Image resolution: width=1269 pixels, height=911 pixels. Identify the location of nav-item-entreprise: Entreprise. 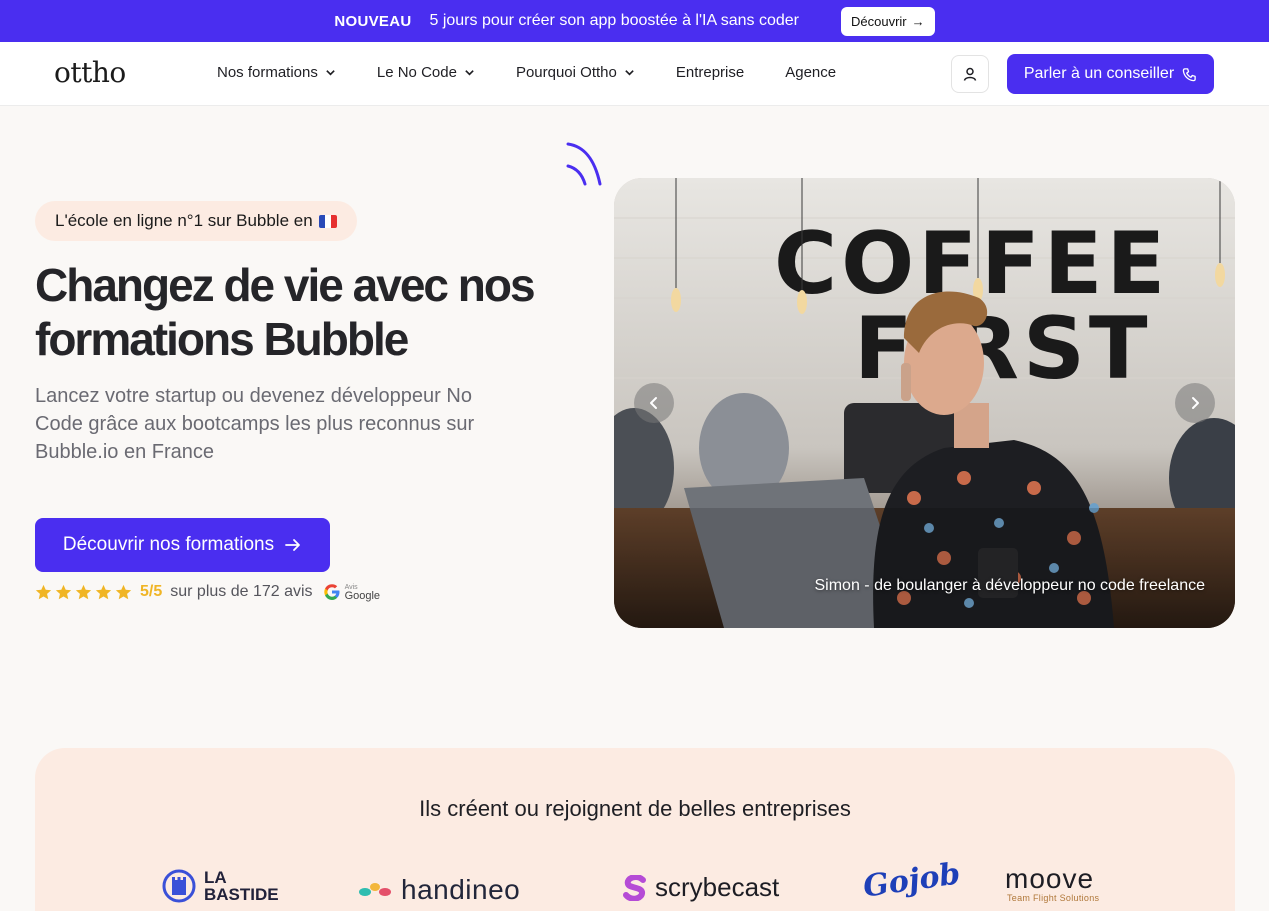
(710, 72).